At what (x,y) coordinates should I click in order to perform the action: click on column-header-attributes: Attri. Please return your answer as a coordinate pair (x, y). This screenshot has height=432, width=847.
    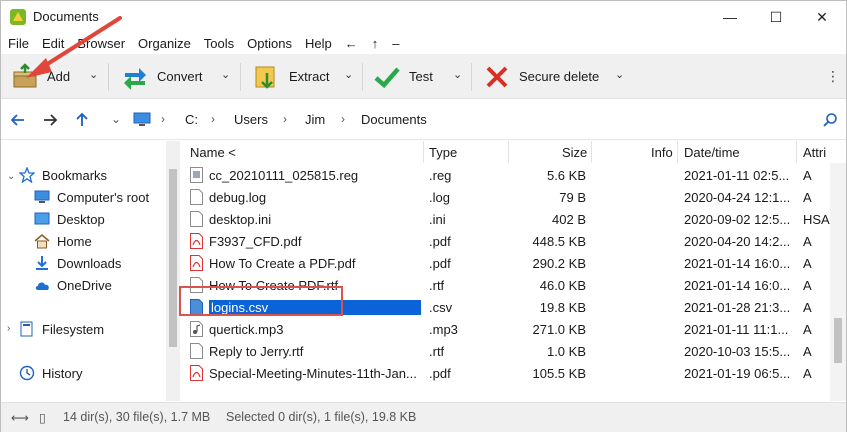
    Looking at the image, I should click on (814, 152).